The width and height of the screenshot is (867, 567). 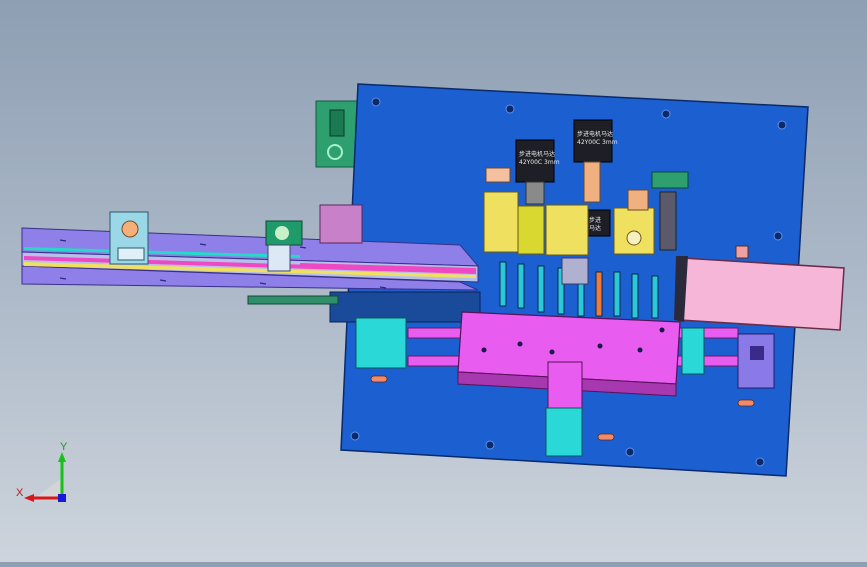 I want to click on y-axis-label: Y, so click(x=64, y=447).